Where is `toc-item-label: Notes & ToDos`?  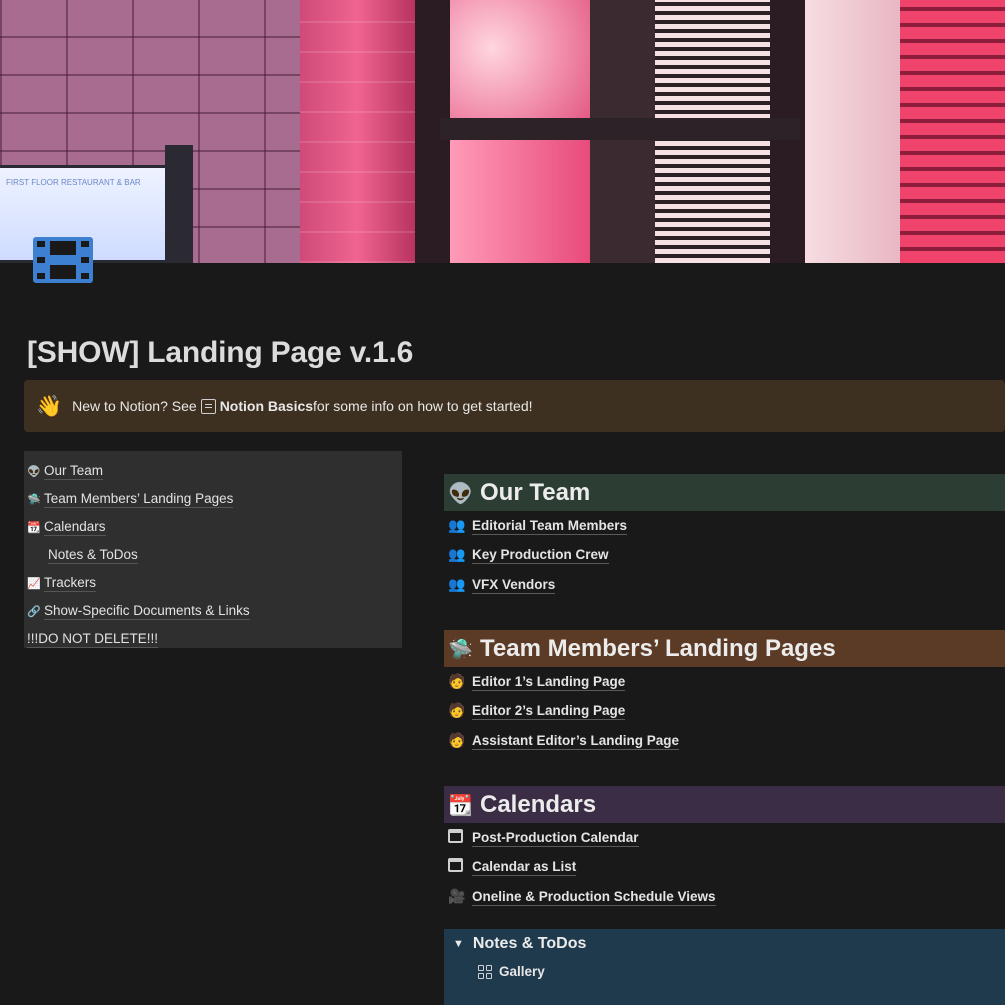 toc-item-label: Notes & ToDos is located at coordinates (93, 555).